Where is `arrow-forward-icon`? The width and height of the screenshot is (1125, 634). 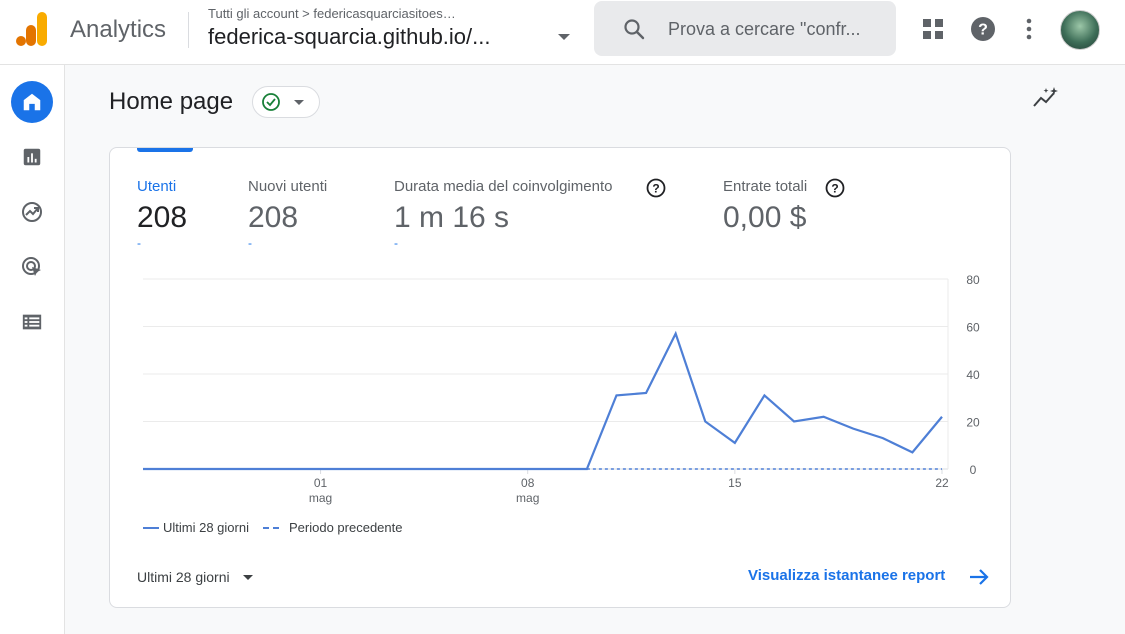
arrow-forward-icon is located at coordinates (979, 577).